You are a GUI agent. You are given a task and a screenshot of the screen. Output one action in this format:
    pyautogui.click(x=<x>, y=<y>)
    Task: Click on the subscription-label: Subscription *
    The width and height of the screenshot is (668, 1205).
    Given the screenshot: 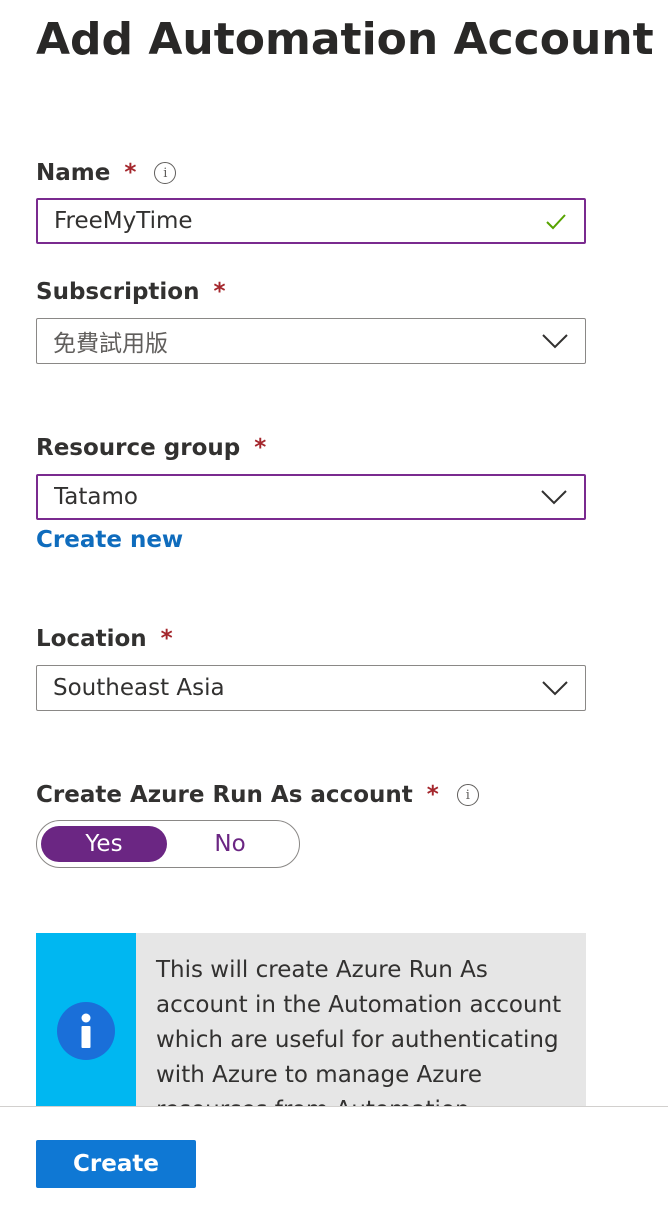 What is the action you would take?
    pyautogui.click(x=131, y=292)
    